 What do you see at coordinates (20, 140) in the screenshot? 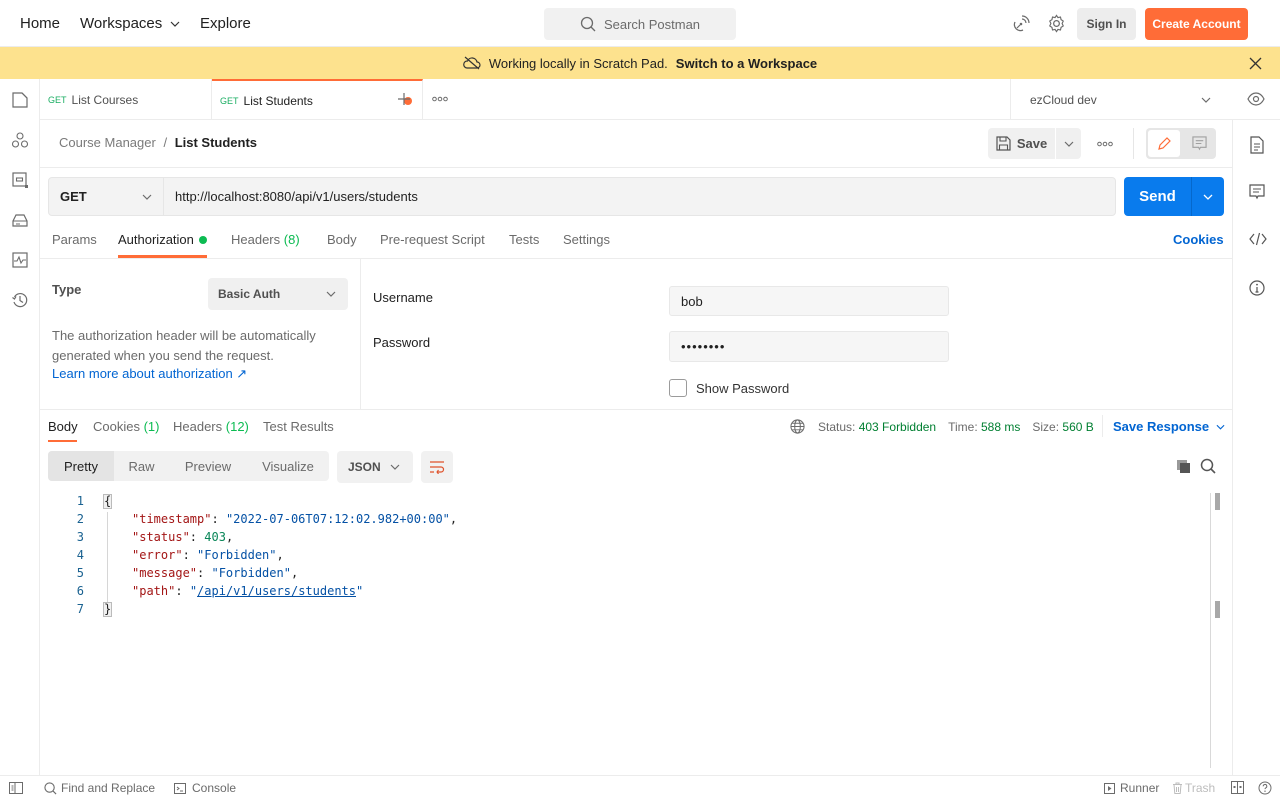
I see `apis-icon` at bounding box center [20, 140].